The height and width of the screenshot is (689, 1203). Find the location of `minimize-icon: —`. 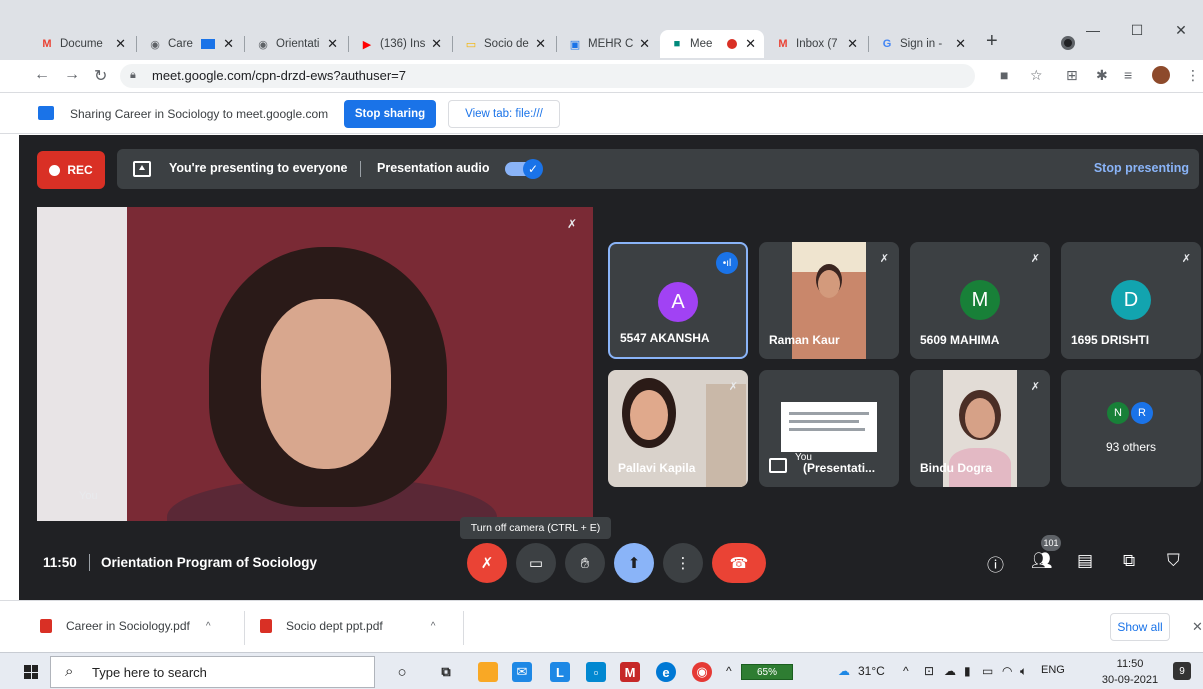

minimize-icon: — is located at coordinates (1093, 30).